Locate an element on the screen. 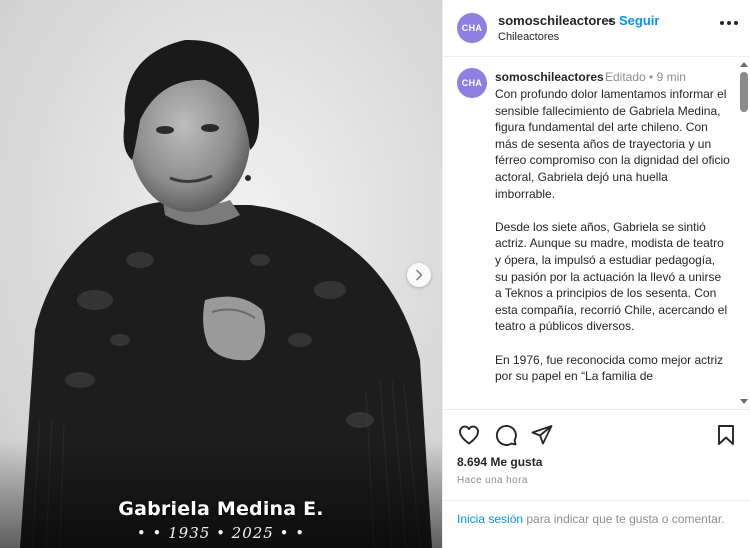  caption-meta: Editado • 9 min is located at coordinates (645, 77).